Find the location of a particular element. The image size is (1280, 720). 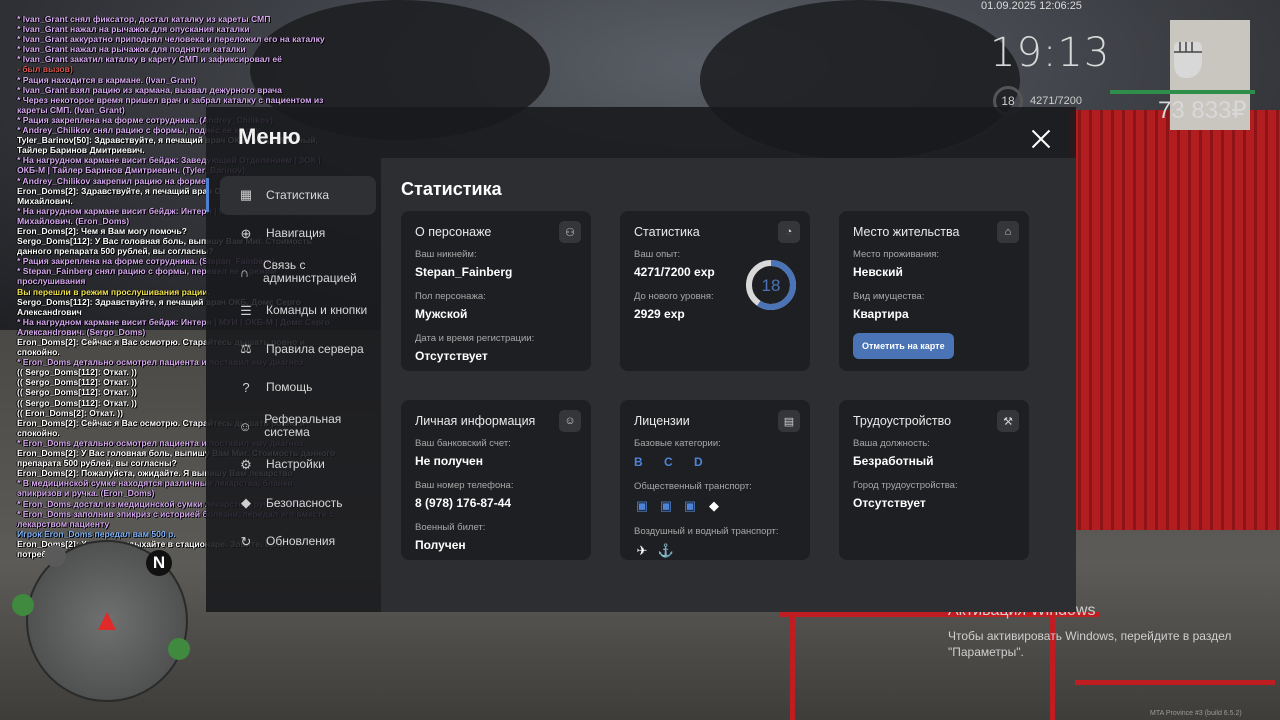

pie-chart-icon: ◔ is located at coordinates (789, 232).